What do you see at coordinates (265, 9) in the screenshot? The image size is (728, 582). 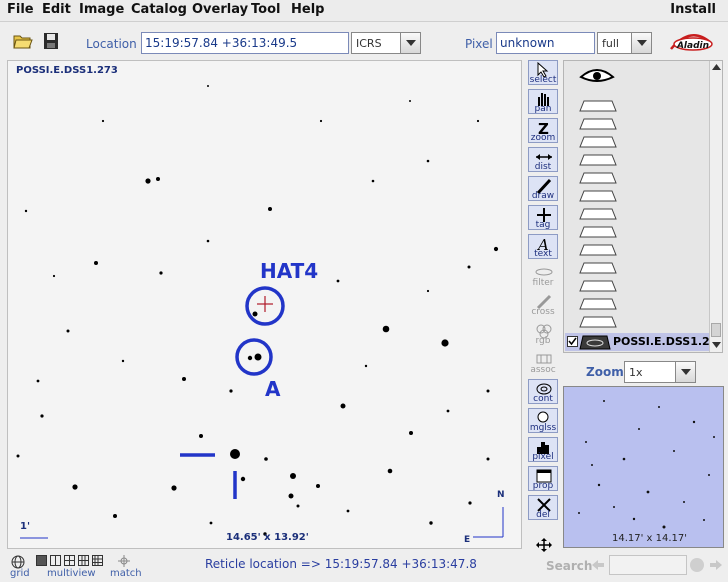 I see `menu-tool: Tool` at bounding box center [265, 9].